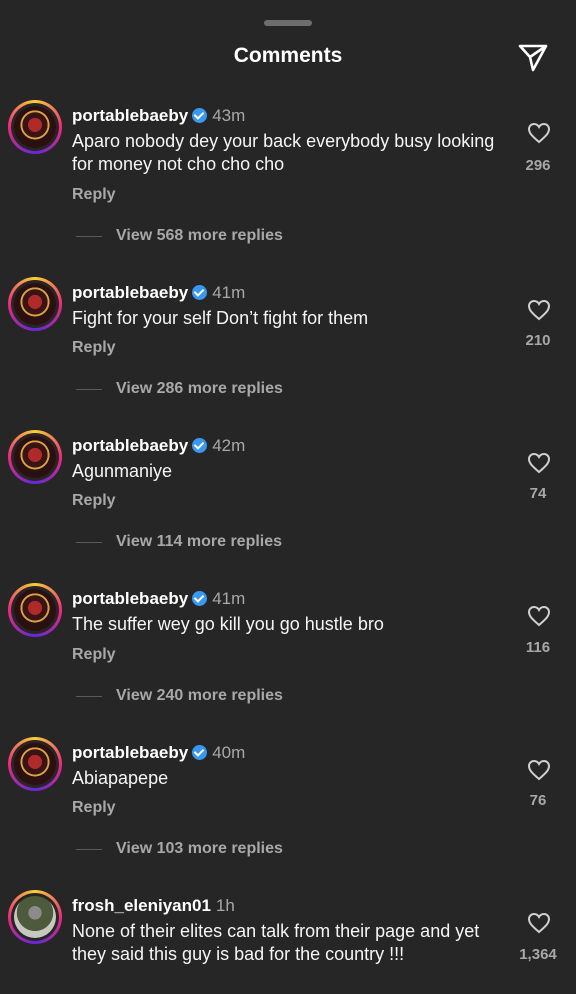 The height and width of the screenshot is (994, 576). What do you see at coordinates (538, 954) in the screenshot?
I see `like-count: 1,364` at bounding box center [538, 954].